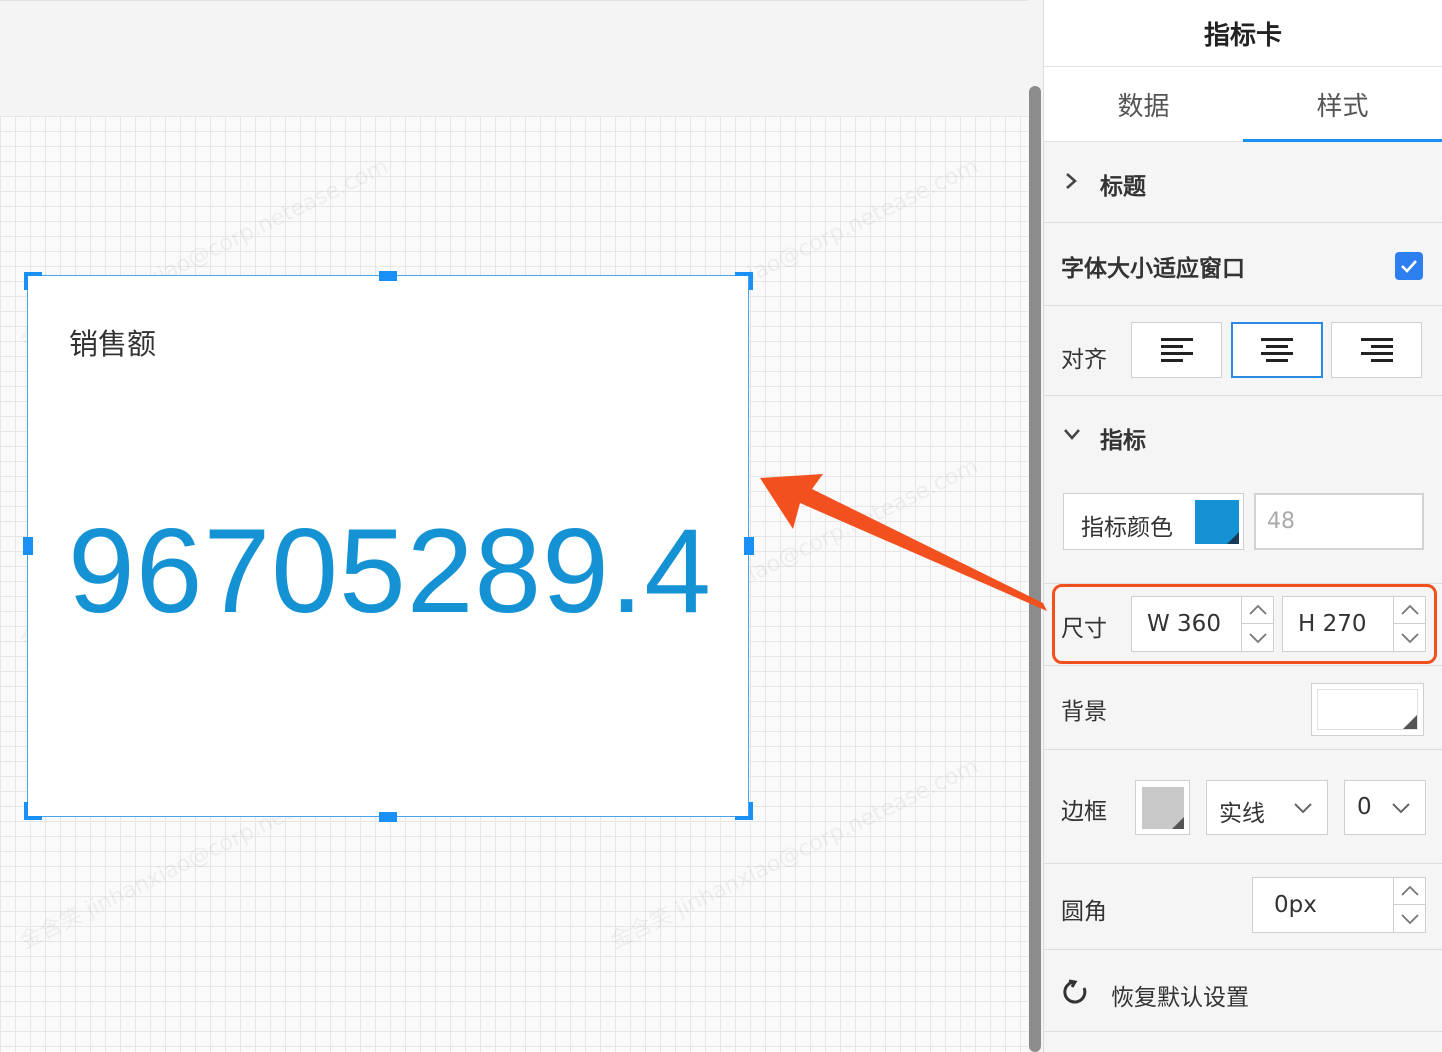 Image resolution: width=1442 pixels, height=1052 pixels. I want to click on reset-icon, so click(1075, 991).